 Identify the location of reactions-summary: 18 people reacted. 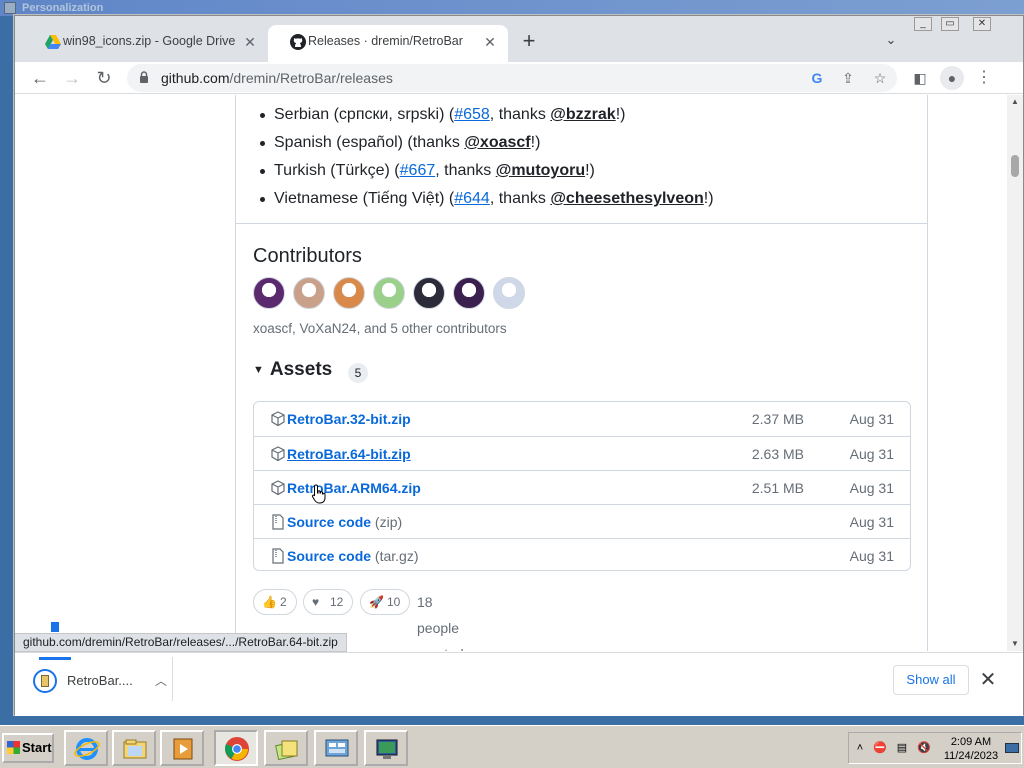
(440, 622).